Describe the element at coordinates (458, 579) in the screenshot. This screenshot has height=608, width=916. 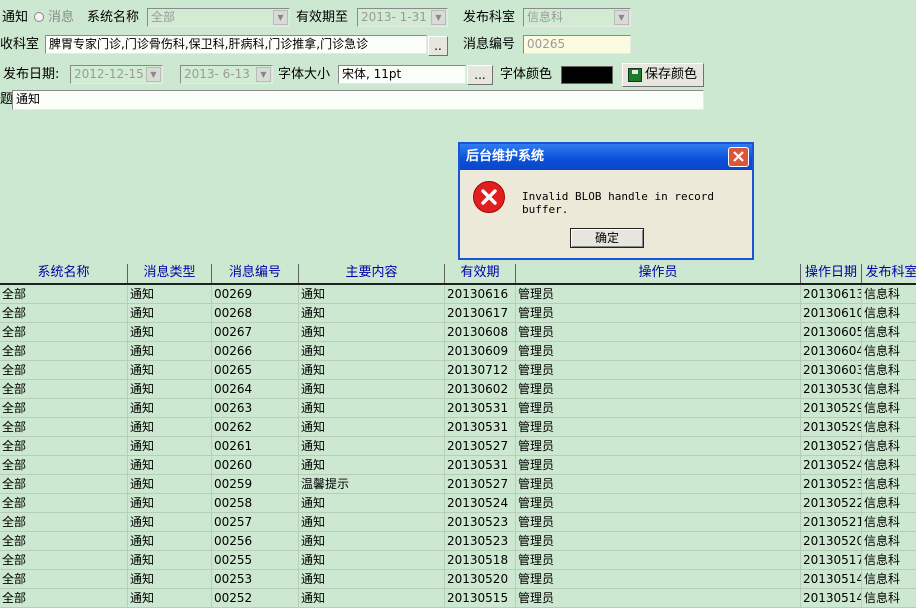
I see `table-row: 全部 通知 00253 通知 20130520 管理员 20130514 信息科` at that location.